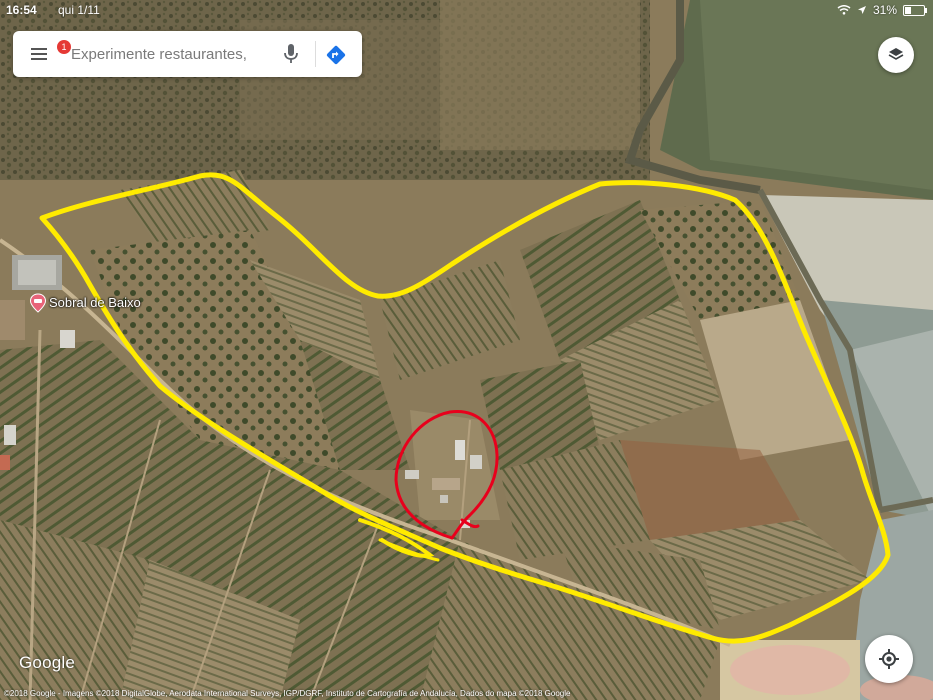 The height and width of the screenshot is (700, 933). I want to click on lodging-pin-icon, so click(38, 303).